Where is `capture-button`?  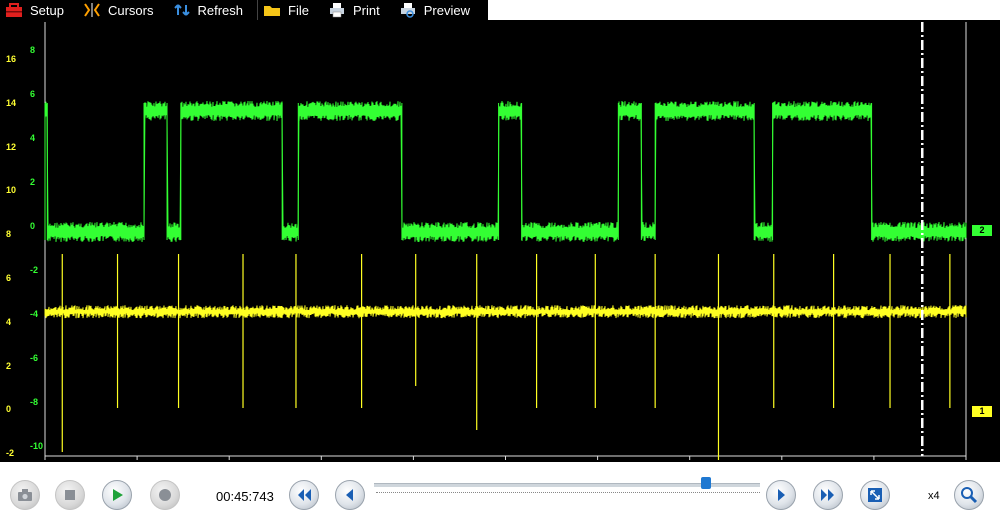 capture-button is located at coordinates (25, 495).